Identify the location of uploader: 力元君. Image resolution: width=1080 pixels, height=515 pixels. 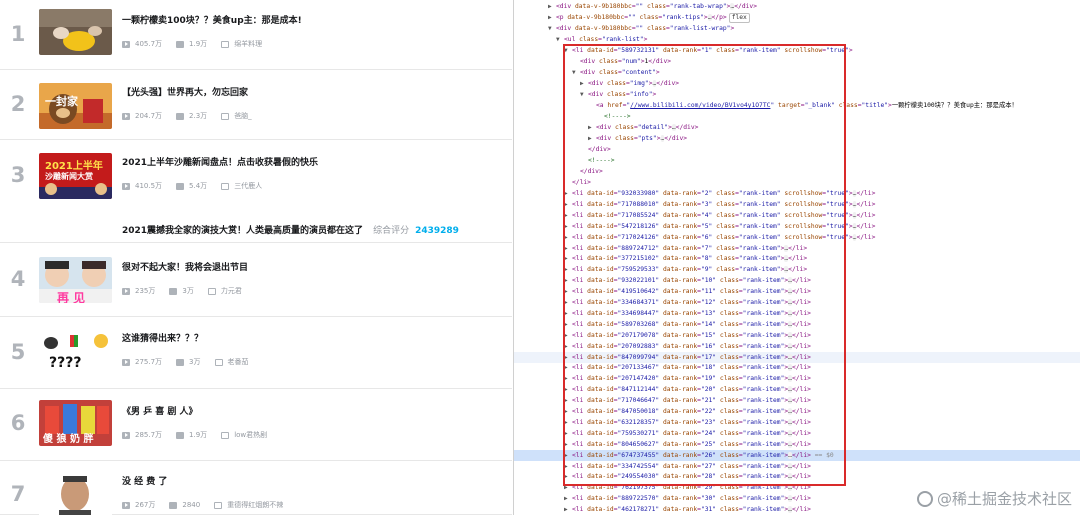
(224, 291).